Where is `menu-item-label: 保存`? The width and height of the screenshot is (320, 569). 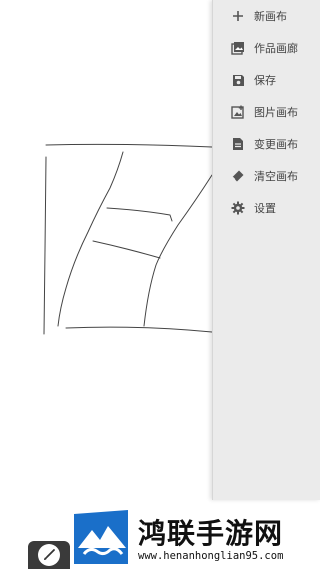 menu-item-label: 保存 is located at coordinates (265, 80).